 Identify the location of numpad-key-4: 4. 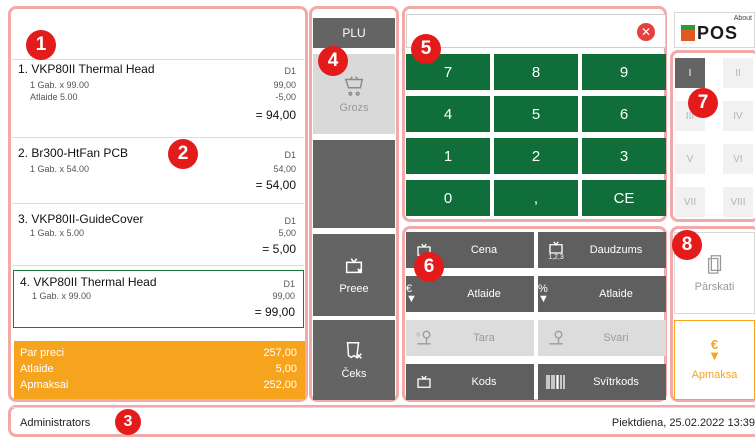
(448, 114).